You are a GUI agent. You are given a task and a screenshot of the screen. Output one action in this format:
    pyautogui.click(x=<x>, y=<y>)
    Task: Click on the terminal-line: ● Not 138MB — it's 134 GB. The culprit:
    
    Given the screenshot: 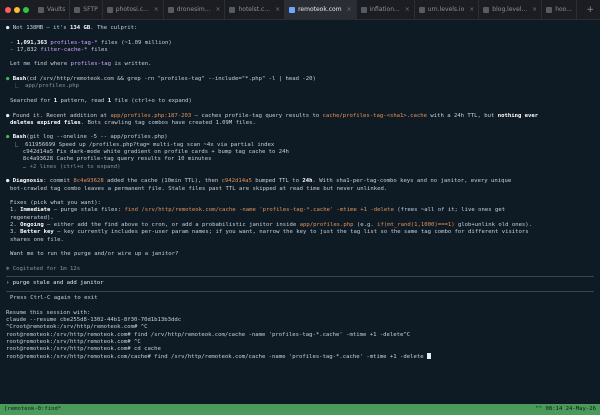 What is the action you would take?
    pyautogui.click(x=300, y=28)
    